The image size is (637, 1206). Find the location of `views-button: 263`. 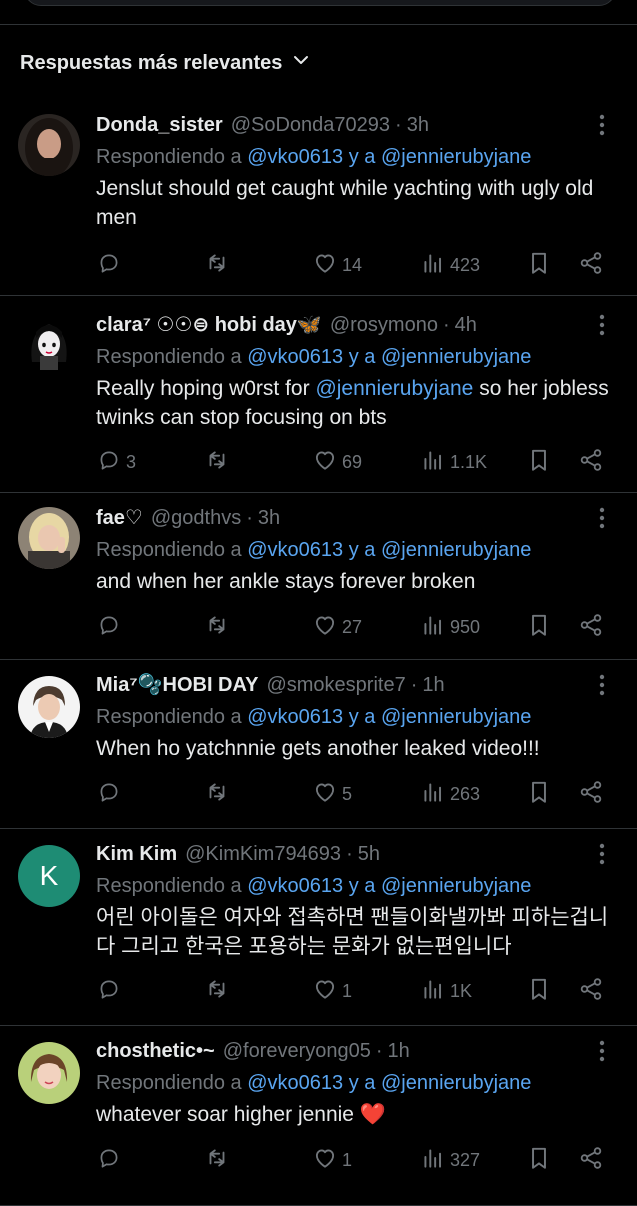

views-button: 263 is located at coordinates (450, 794).